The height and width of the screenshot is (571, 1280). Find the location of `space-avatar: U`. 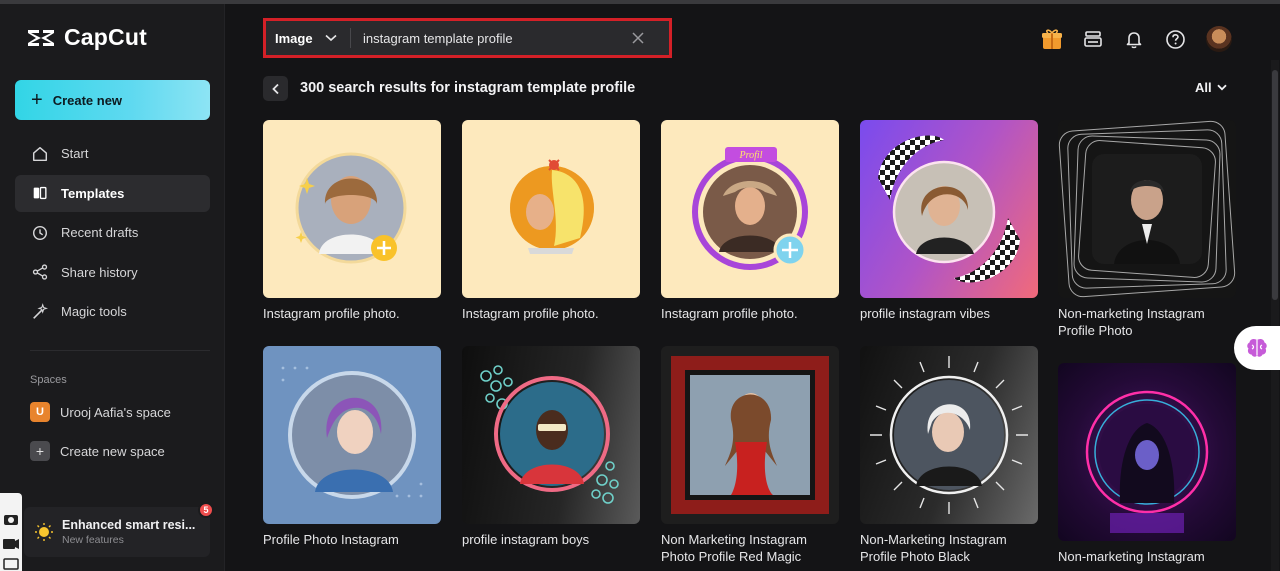

space-avatar: U is located at coordinates (40, 412).